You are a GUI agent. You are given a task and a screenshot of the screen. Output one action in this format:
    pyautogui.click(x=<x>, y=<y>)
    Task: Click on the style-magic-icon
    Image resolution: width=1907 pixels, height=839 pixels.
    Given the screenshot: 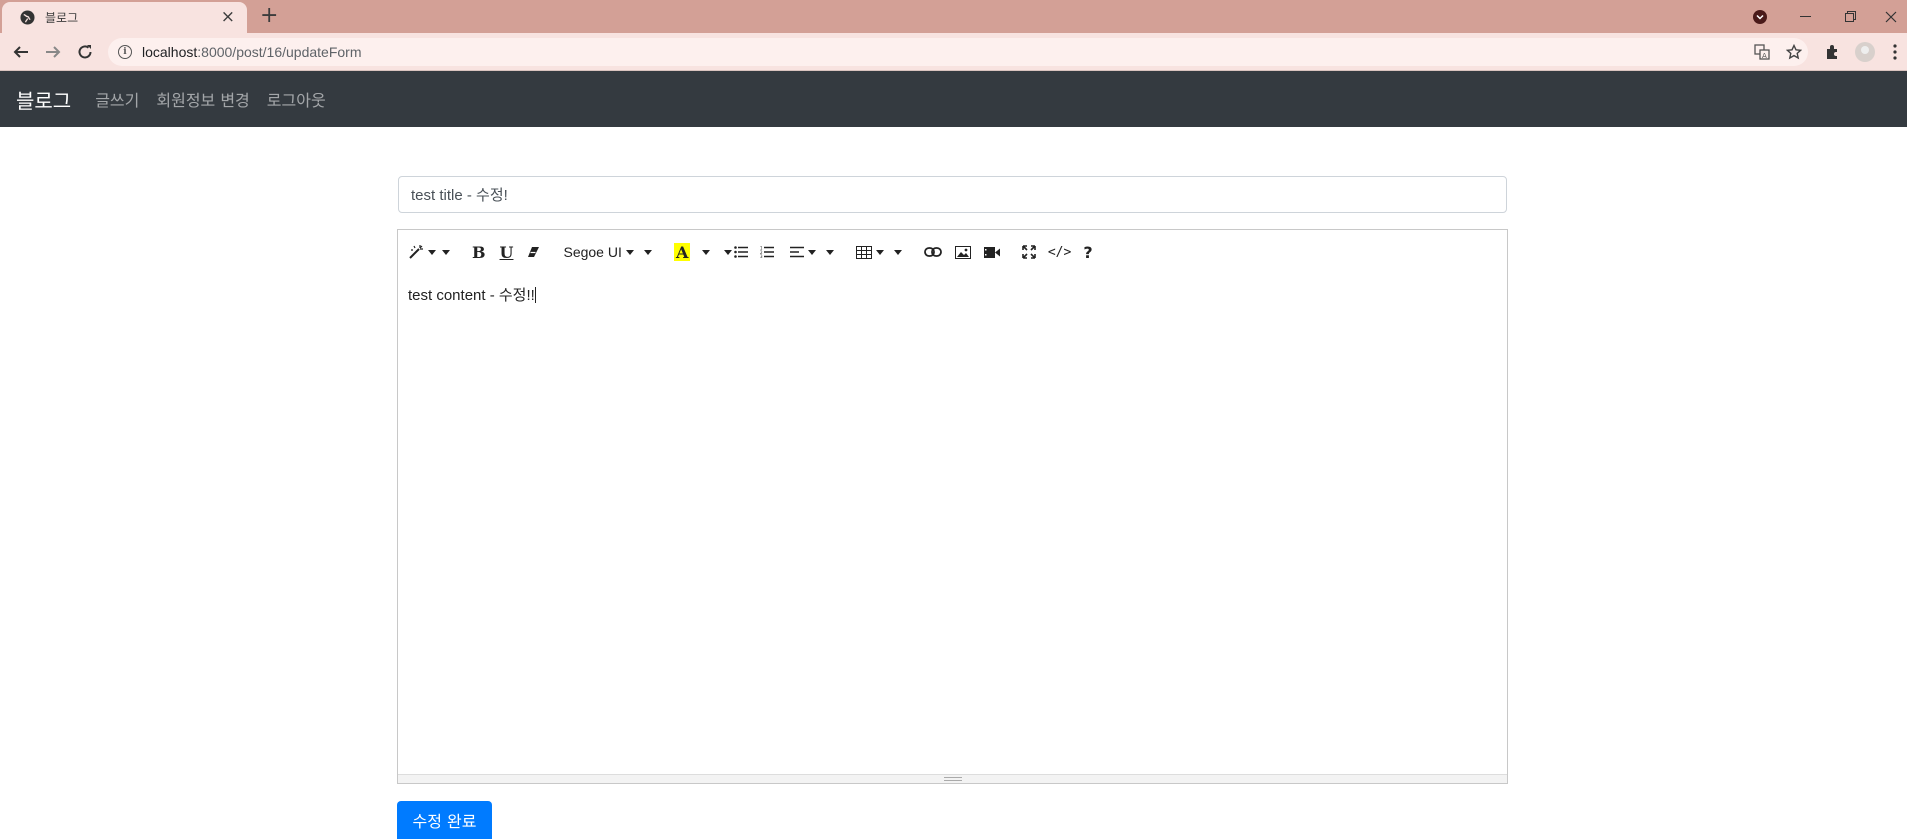 What is the action you would take?
    pyautogui.click(x=429, y=252)
    